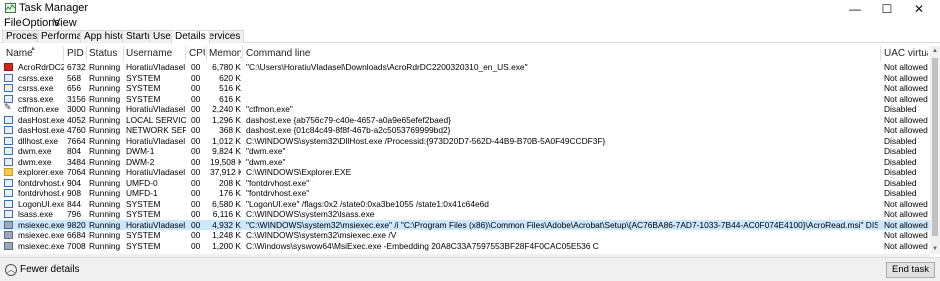  I want to click on cell-pid: 796, so click(74, 214).